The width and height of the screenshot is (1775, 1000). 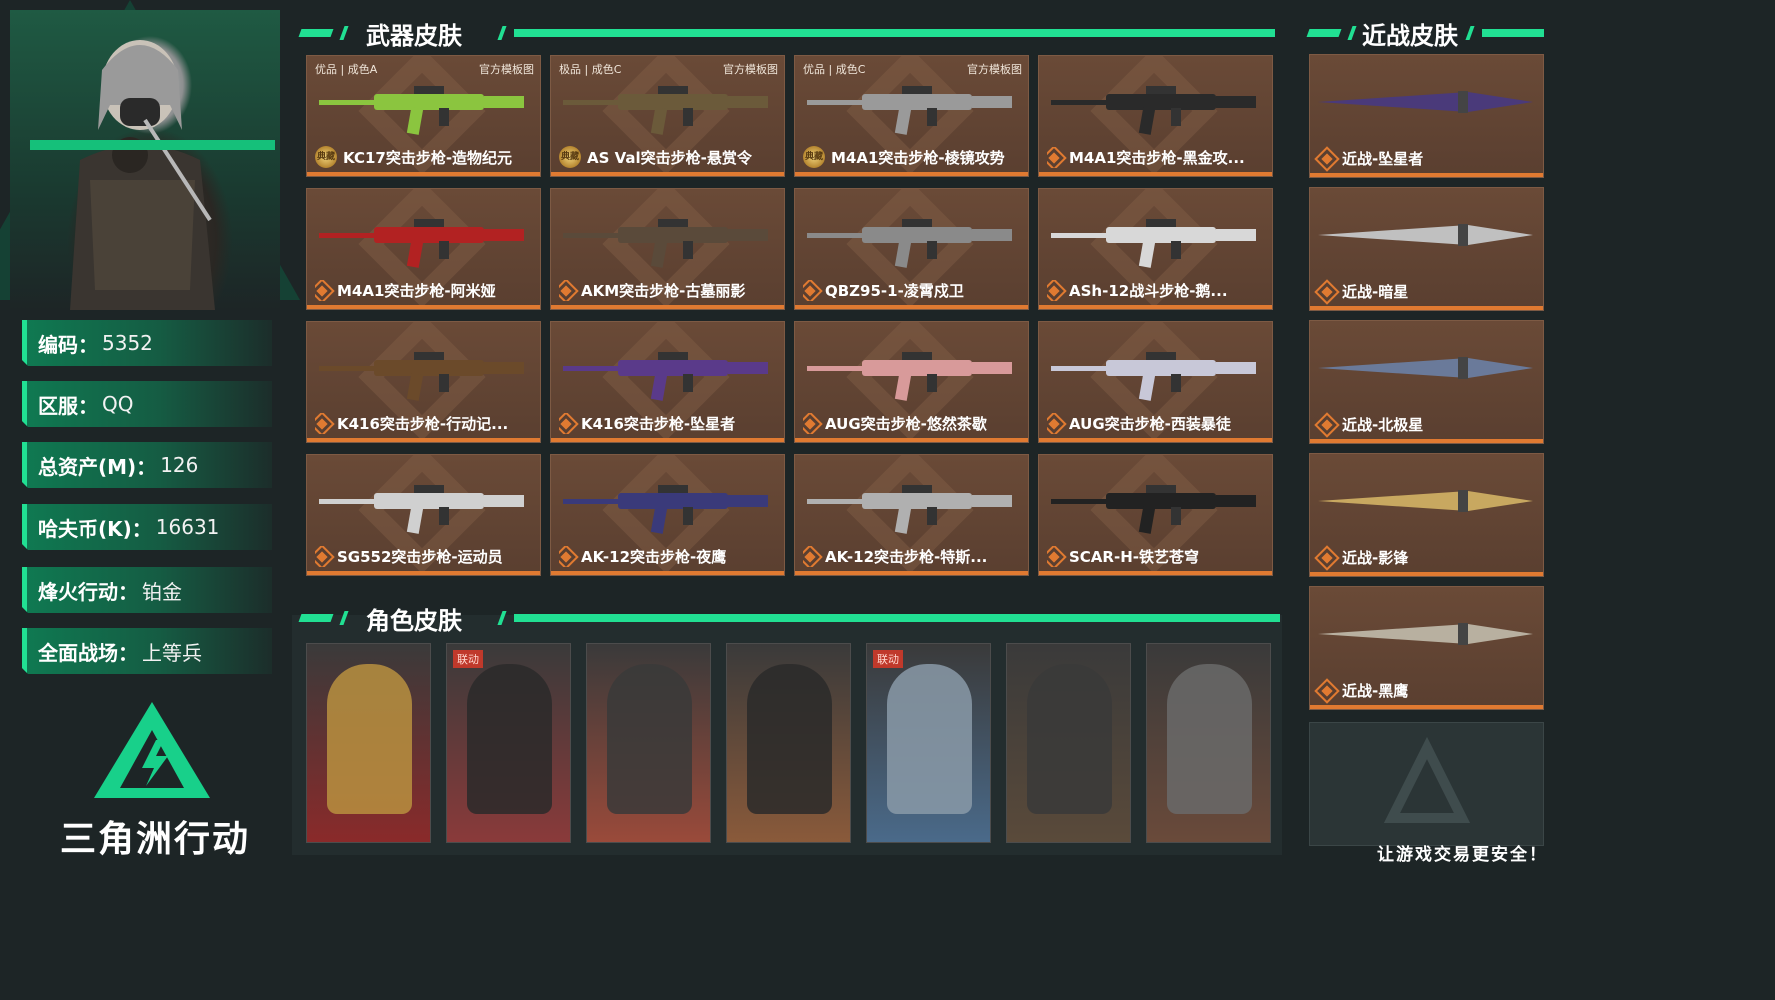 I want to click on melee-skin-card: 近战-暗星, so click(x=1426, y=249).